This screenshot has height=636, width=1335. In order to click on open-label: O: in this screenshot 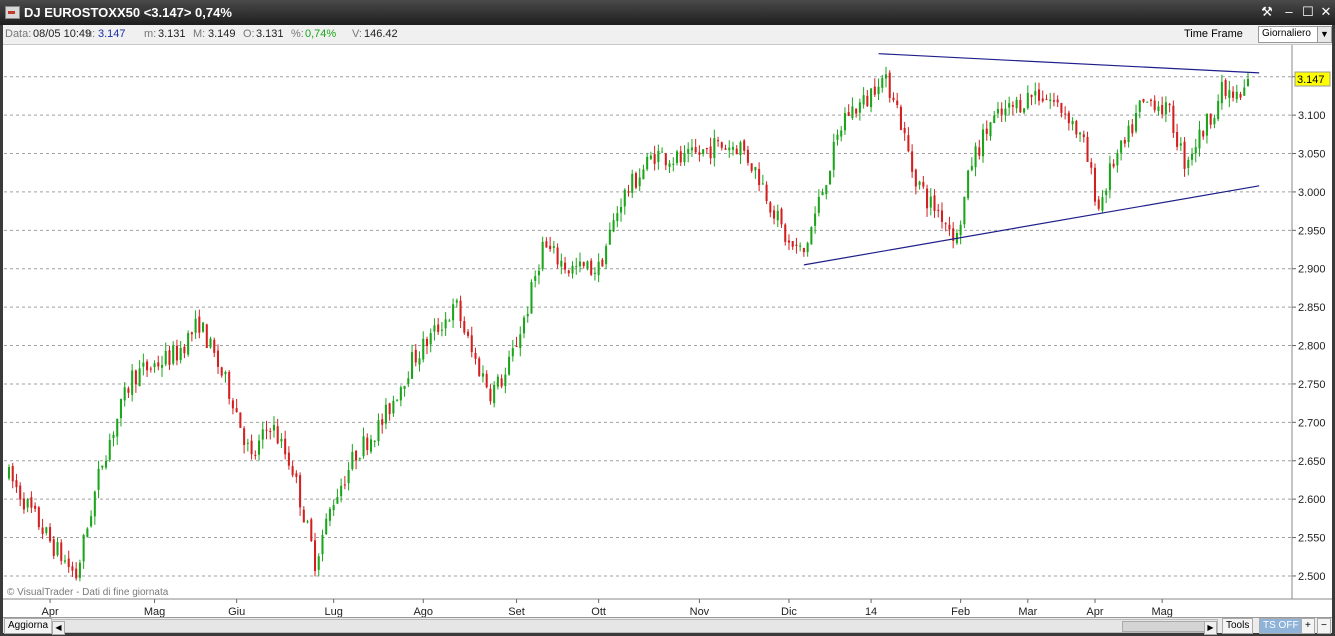, I will do `click(249, 34)`.